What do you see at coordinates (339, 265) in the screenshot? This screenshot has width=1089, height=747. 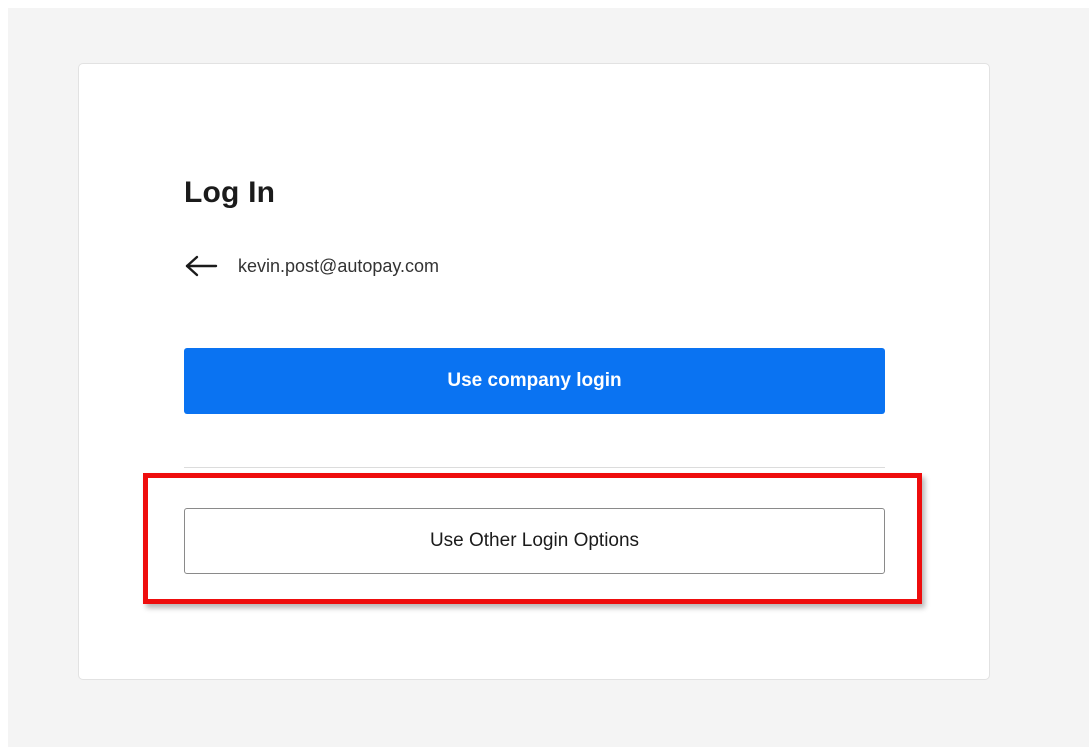 I see `account-email: kevin.post@autopay.com` at bounding box center [339, 265].